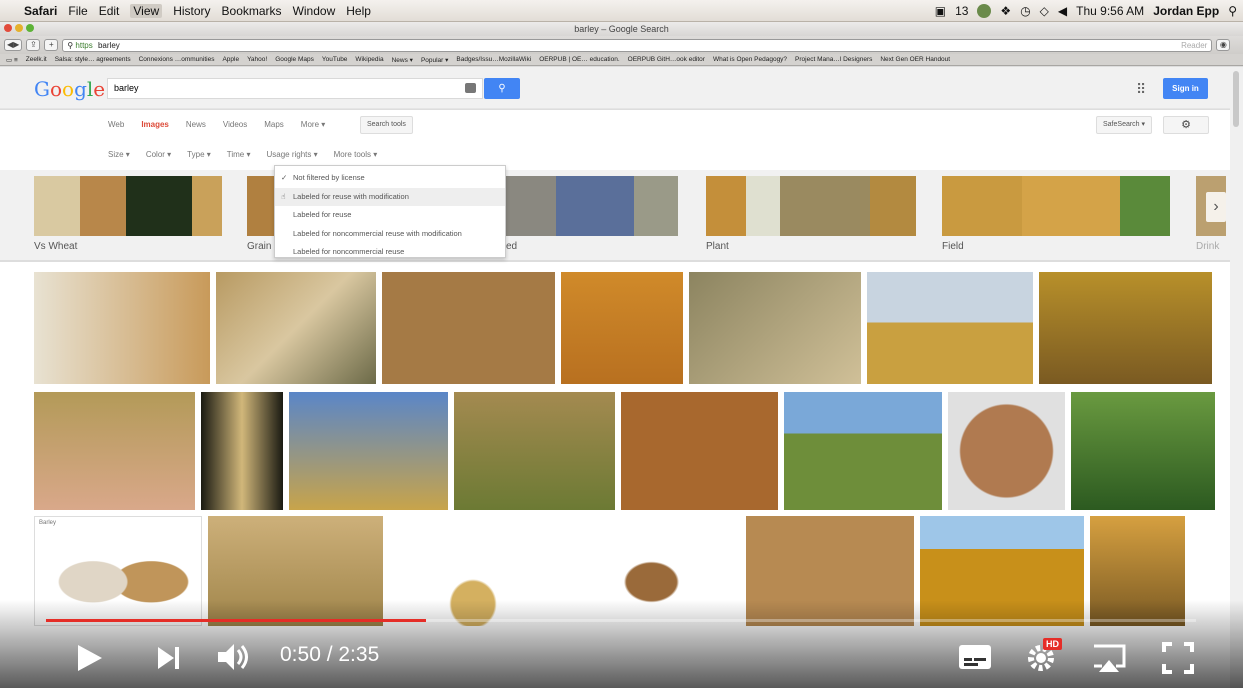 Image resolution: width=1243 pixels, height=688 pixels. I want to click on usage-rights-option: Labeled for reuse, so click(390, 215).